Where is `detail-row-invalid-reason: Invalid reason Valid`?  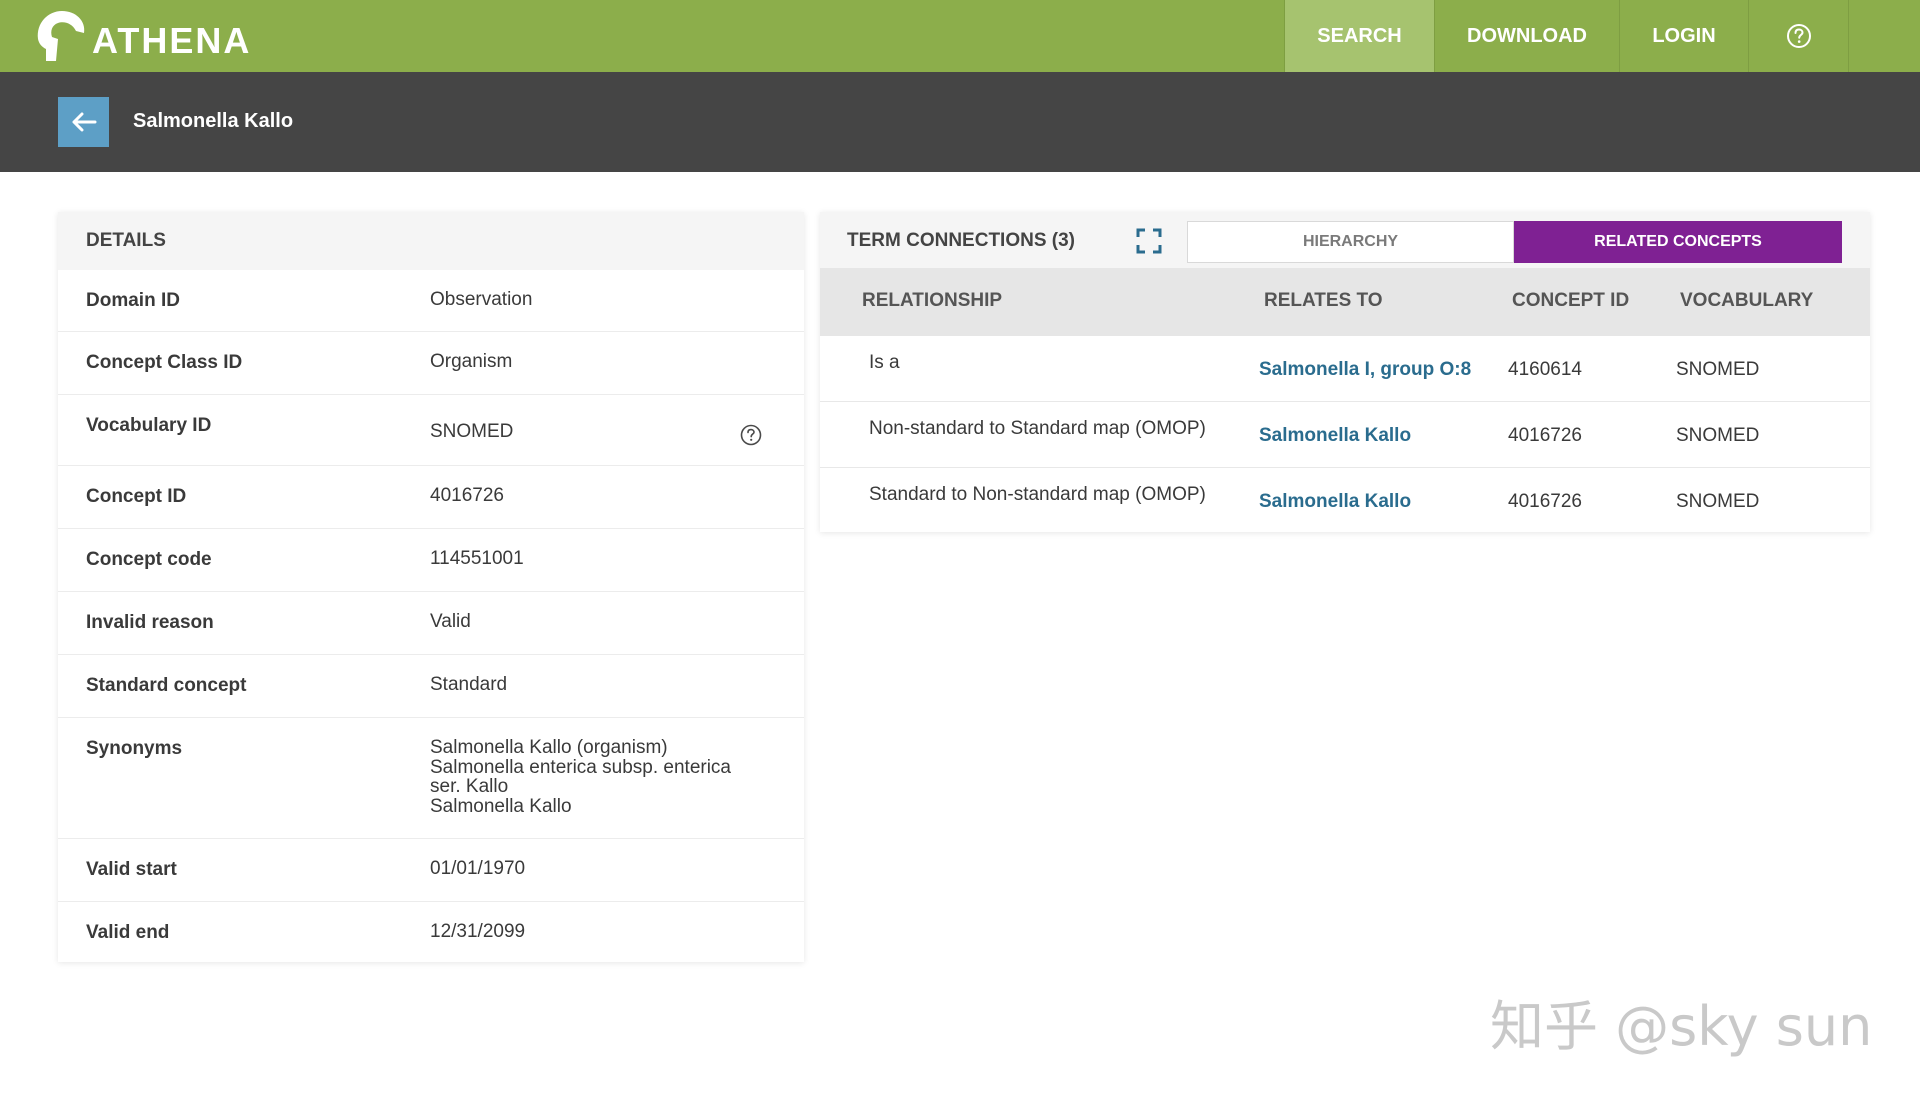 detail-row-invalid-reason: Invalid reason Valid is located at coordinates (431, 623).